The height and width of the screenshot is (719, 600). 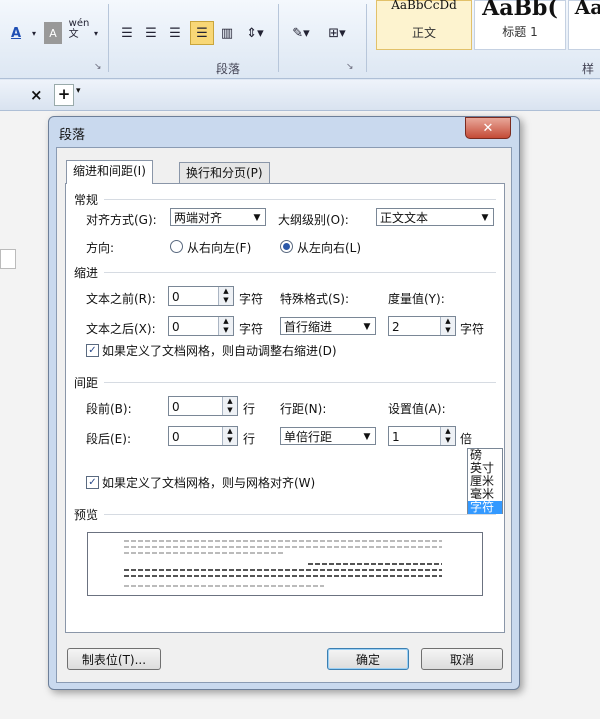 I want to click on indent-before-spinner: 0 ▲ ▼, so click(x=201, y=296).